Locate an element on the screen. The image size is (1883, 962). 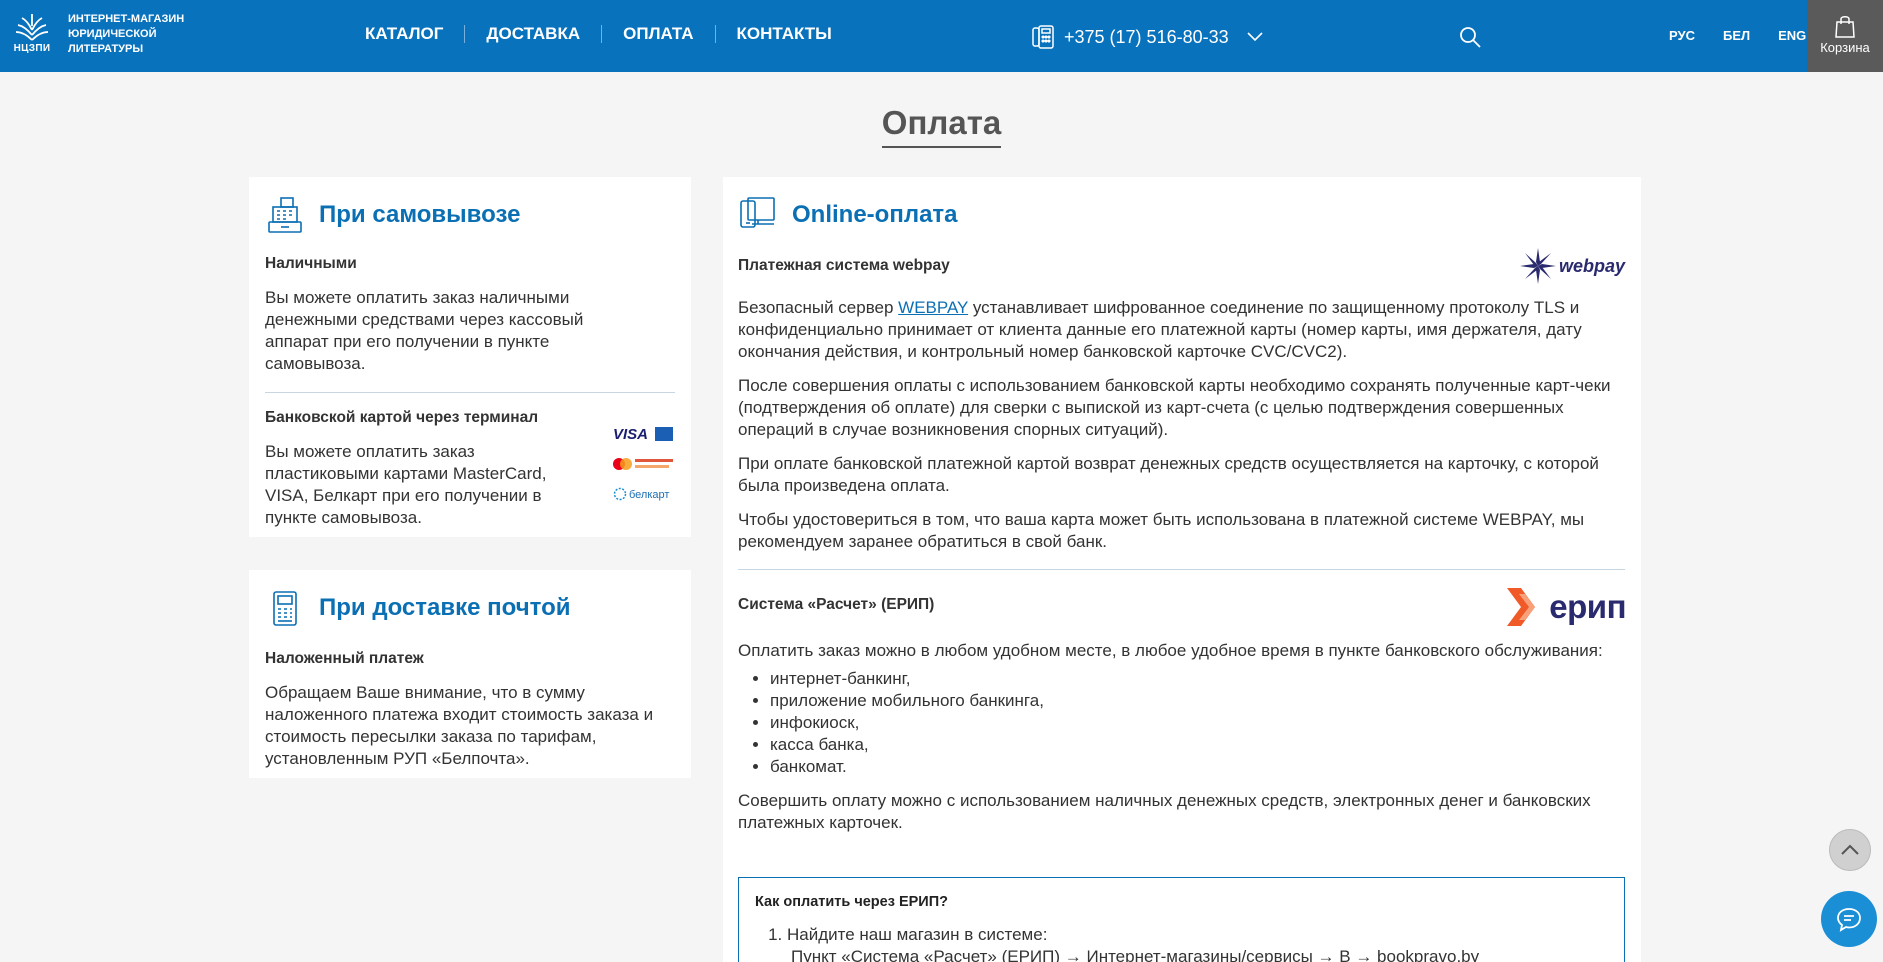
page-title: Оплата is located at coordinates (941, 126).